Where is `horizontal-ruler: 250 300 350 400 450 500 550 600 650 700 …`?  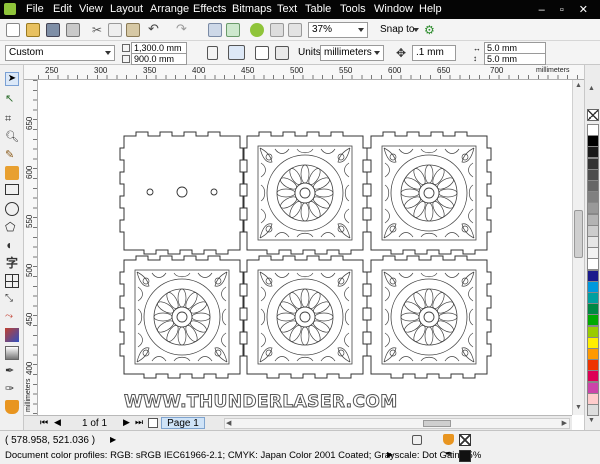
horizontal-ruler: 250 300 350 400 450 500 550 600 650 700 … is located at coordinates (304, 72).